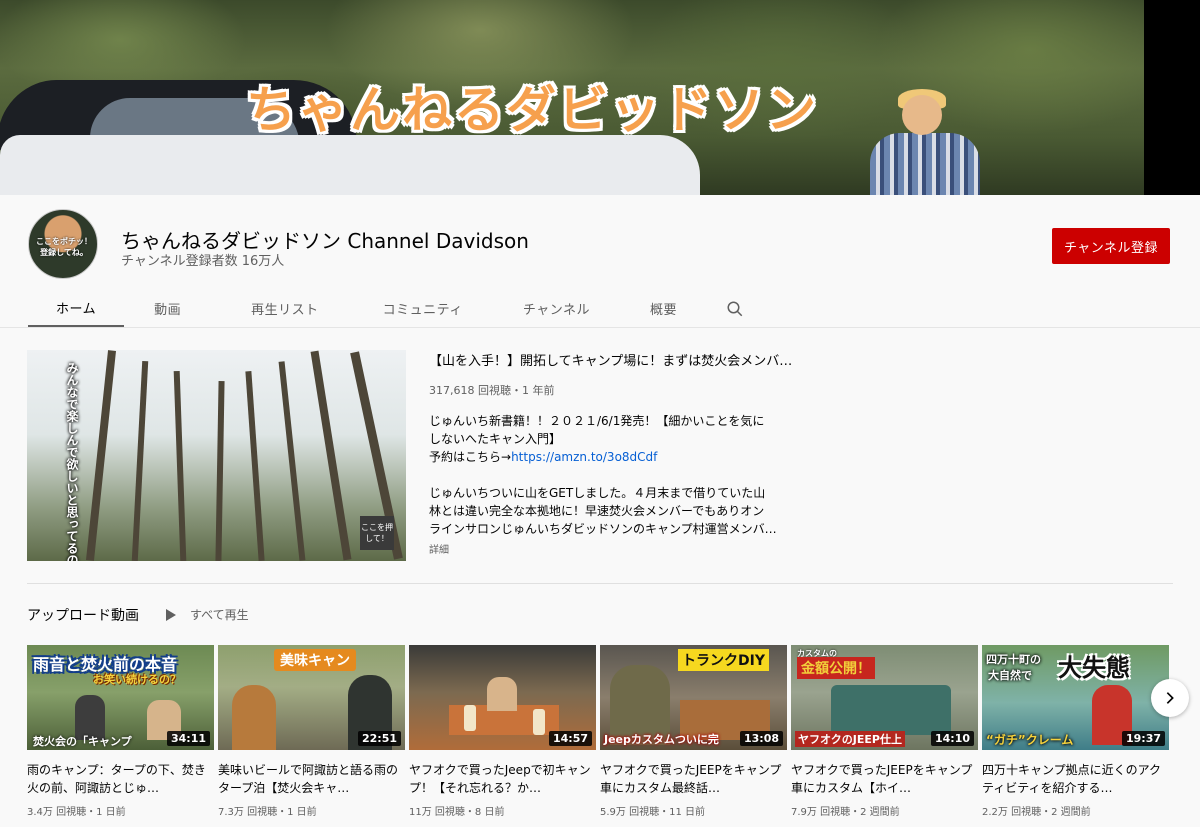 This screenshot has width=1200, height=827. Describe the element at coordinates (1172, 97) in the screenshot. I see `banner-edge` at that location.